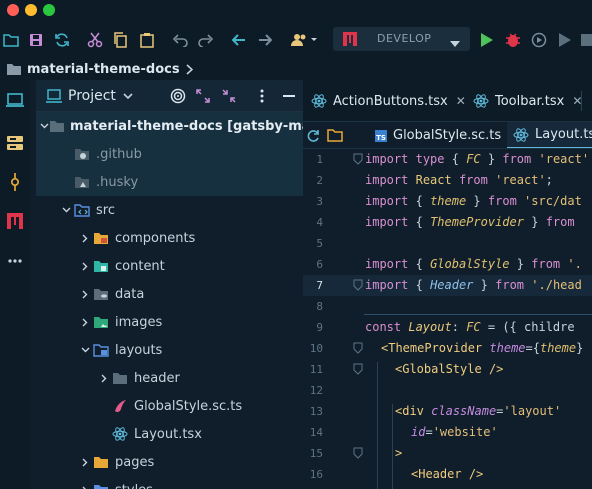  What do you see at coordinates (169, 266) in the screenshot?
I see `tree-item-content: content` at bounding box center [169, 266].